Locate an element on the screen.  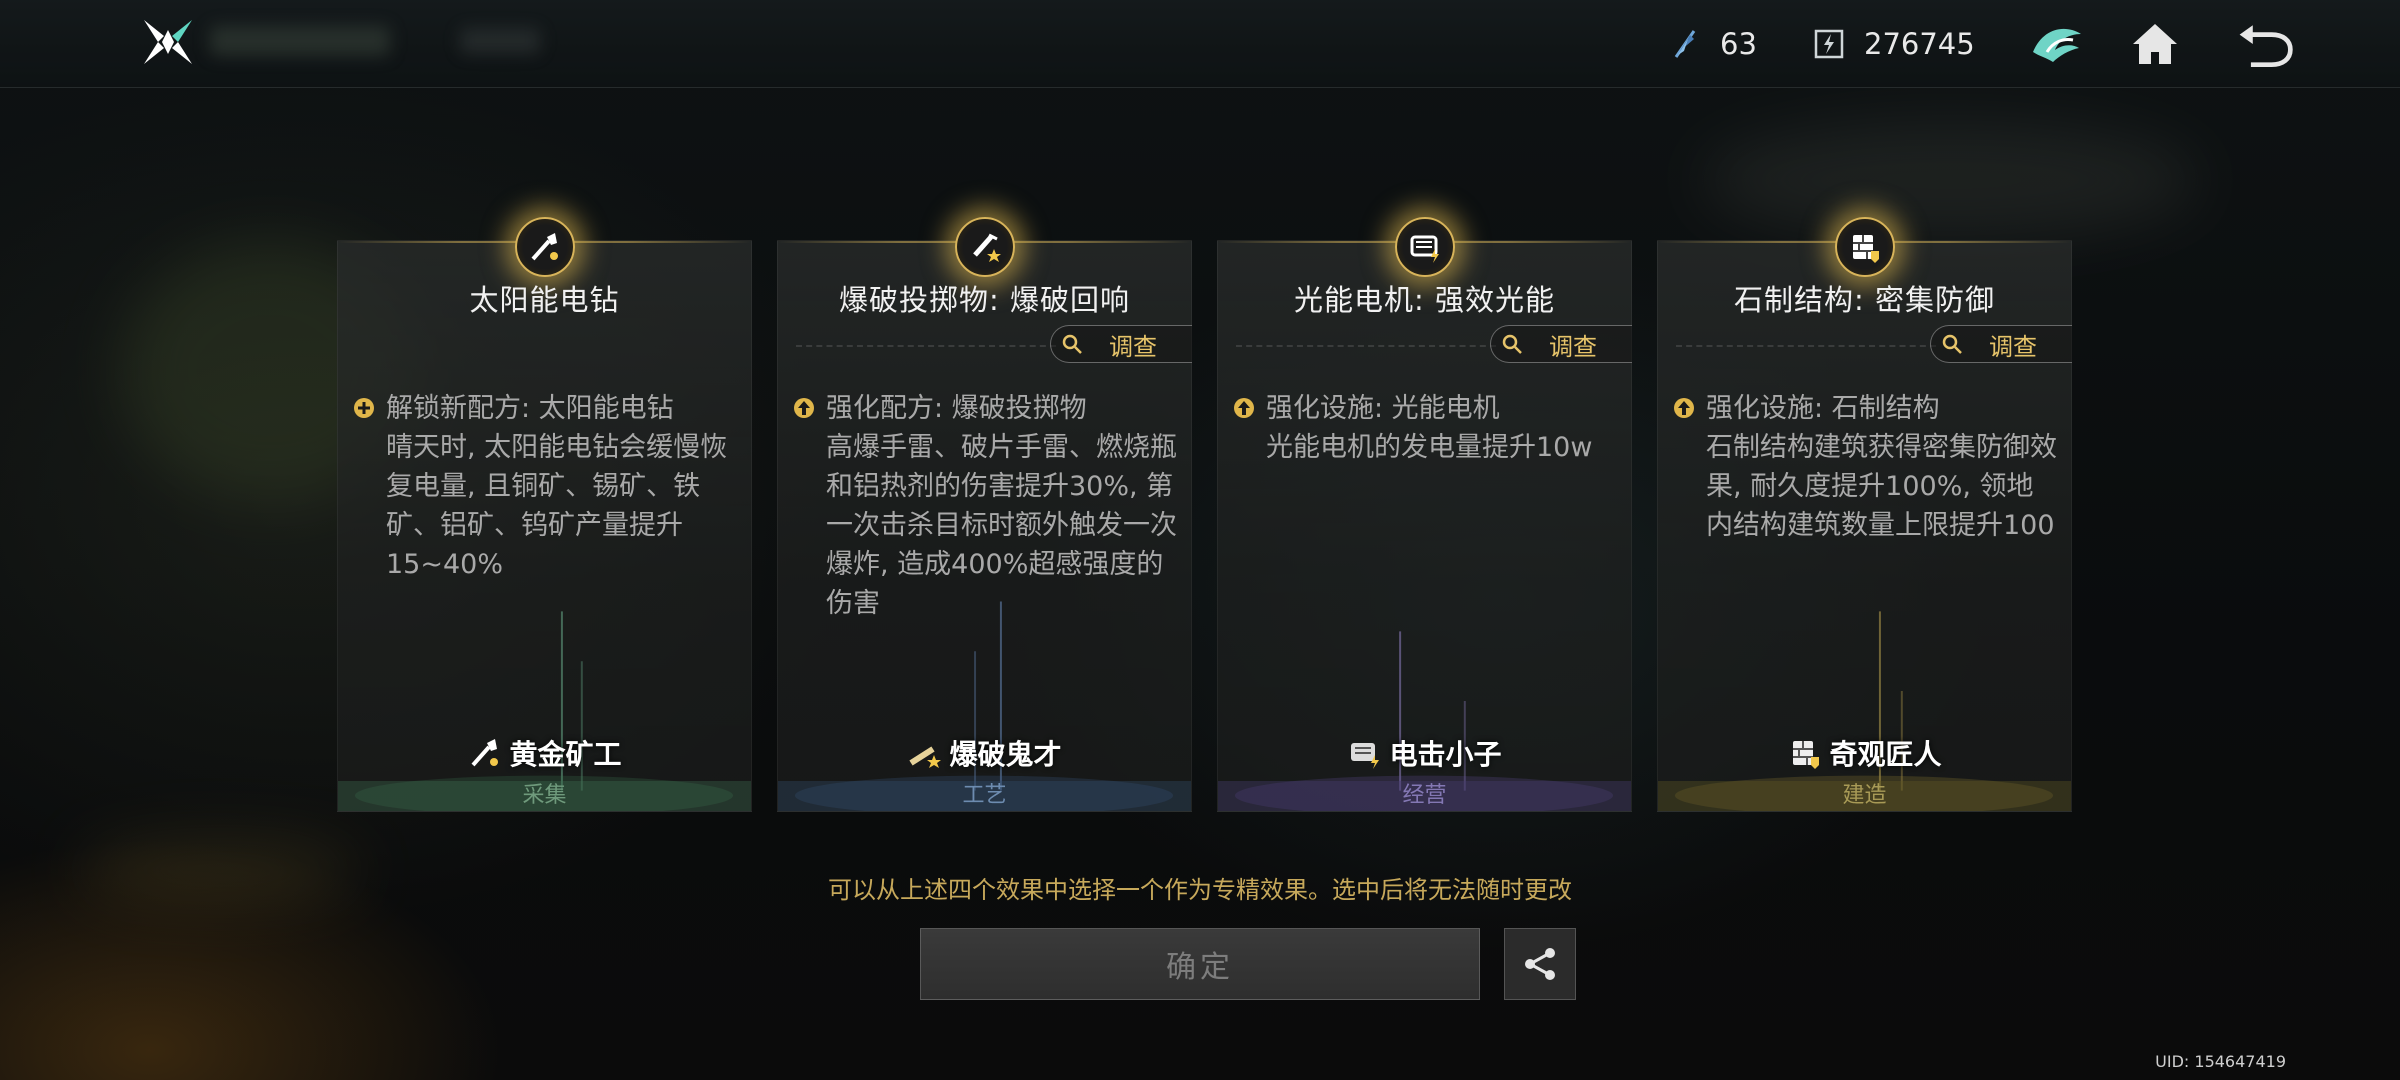
home-icon is located at coordinates (2155, 44).